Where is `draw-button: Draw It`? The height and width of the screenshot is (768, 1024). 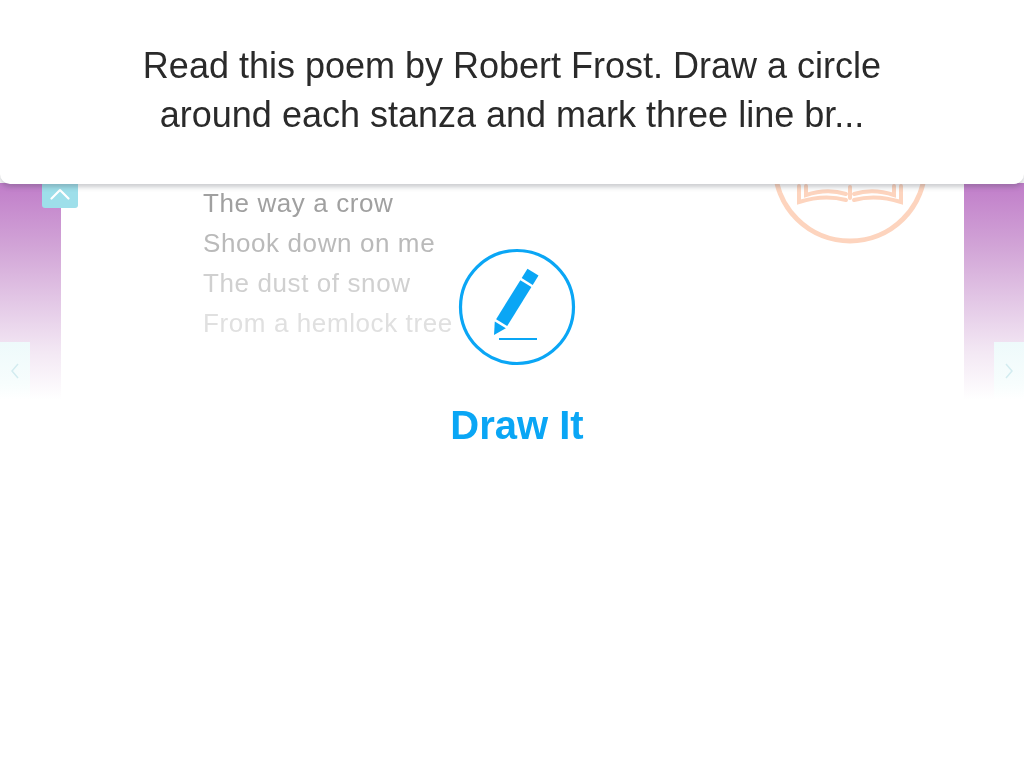 draw-button: Draw It is located at coordinates (517, 348).